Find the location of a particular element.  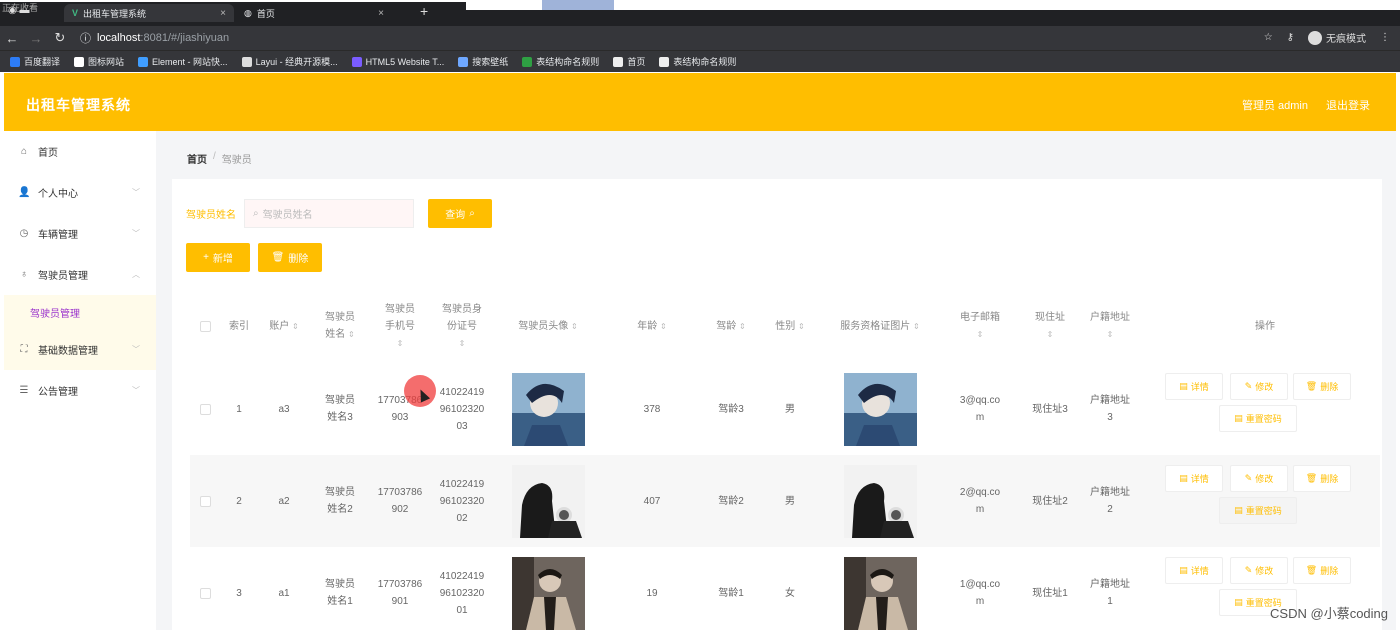

cell-age: 407 is located at coordinates (652, 501).